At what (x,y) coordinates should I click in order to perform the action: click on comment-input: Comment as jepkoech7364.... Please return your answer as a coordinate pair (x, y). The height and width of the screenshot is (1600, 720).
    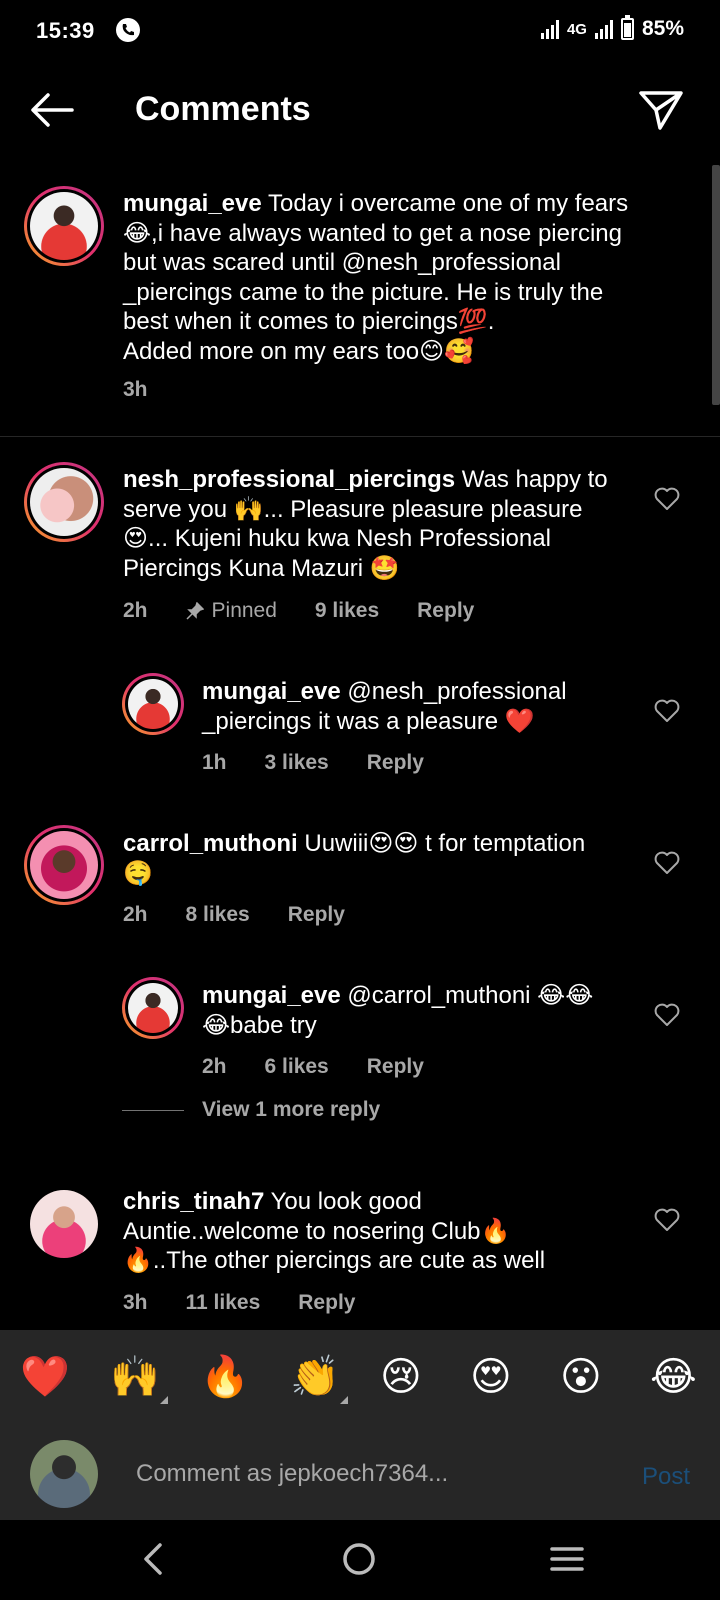
    Looking at the image, I should click on (292, 1474).